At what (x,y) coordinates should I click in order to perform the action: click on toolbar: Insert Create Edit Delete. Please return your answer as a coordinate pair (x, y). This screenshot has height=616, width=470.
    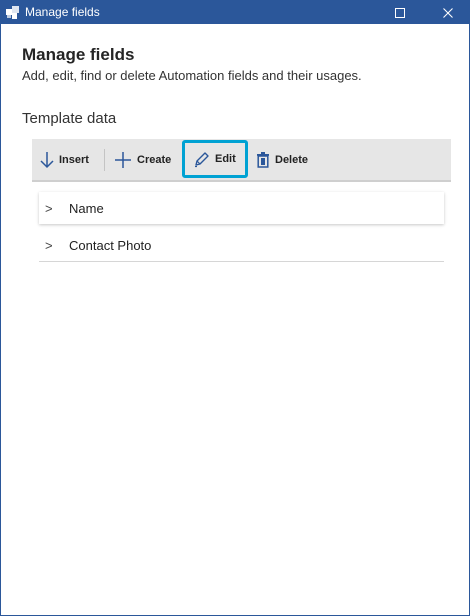
    Looking at the image, I should click on (241, 160).